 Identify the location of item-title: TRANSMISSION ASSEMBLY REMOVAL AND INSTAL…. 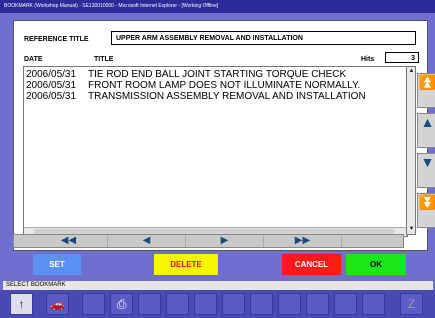
(227, 96).